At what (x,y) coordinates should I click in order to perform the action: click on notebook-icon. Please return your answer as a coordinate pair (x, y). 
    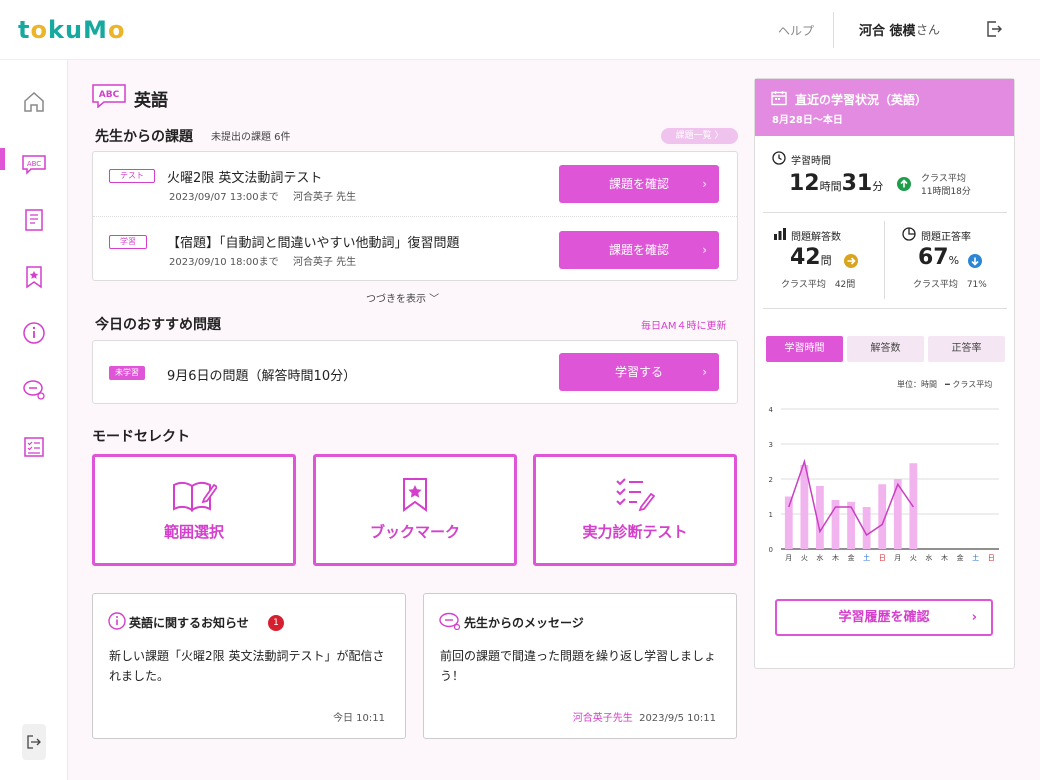
    Looking at the image, I should click on (34, 220).